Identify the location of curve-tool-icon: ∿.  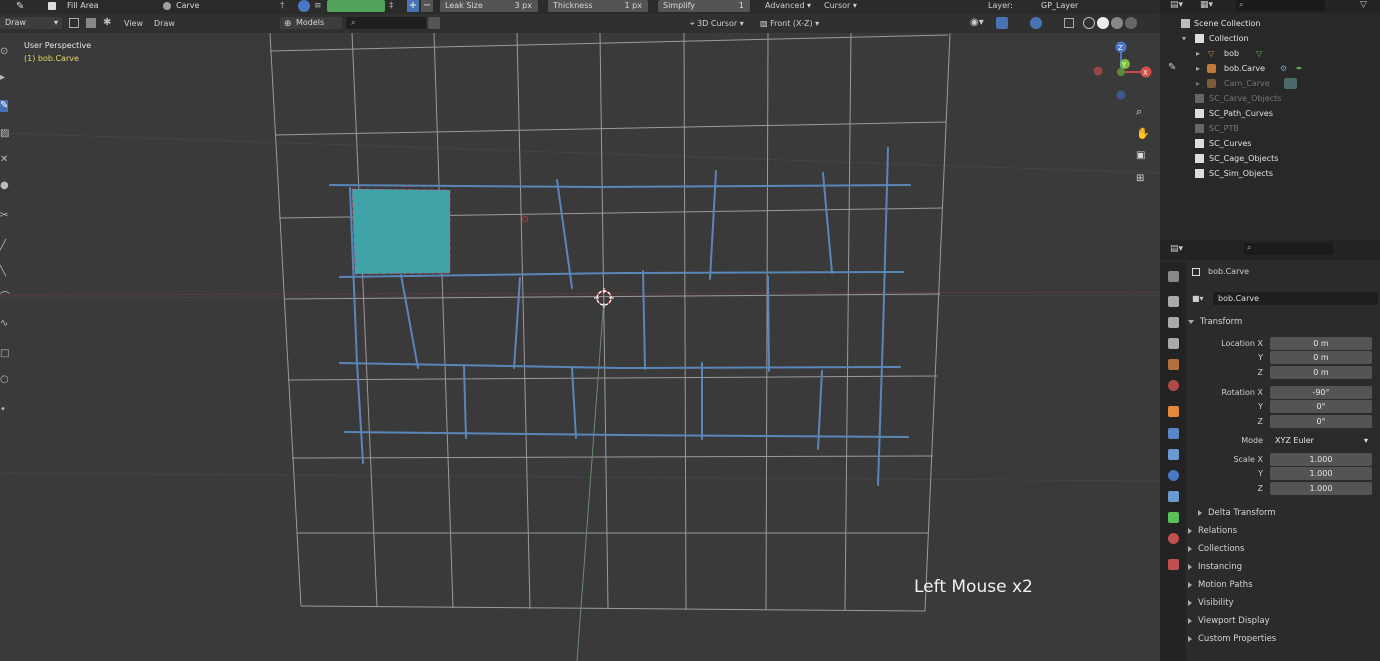
(4, 324).